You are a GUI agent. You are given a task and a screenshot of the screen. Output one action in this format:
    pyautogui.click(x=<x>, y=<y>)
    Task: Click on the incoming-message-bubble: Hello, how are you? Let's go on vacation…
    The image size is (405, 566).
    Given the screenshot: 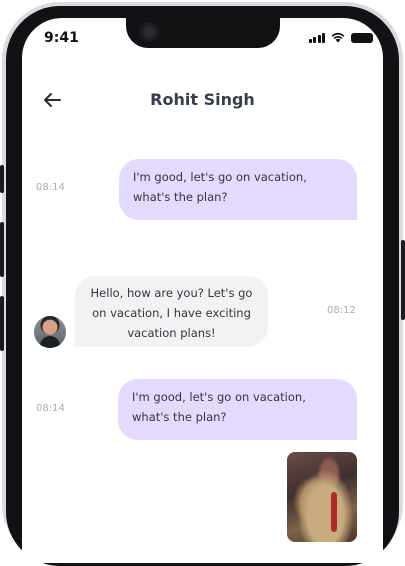 What is the action you would take?
    pyautogui.click(x=171, y=311)
    